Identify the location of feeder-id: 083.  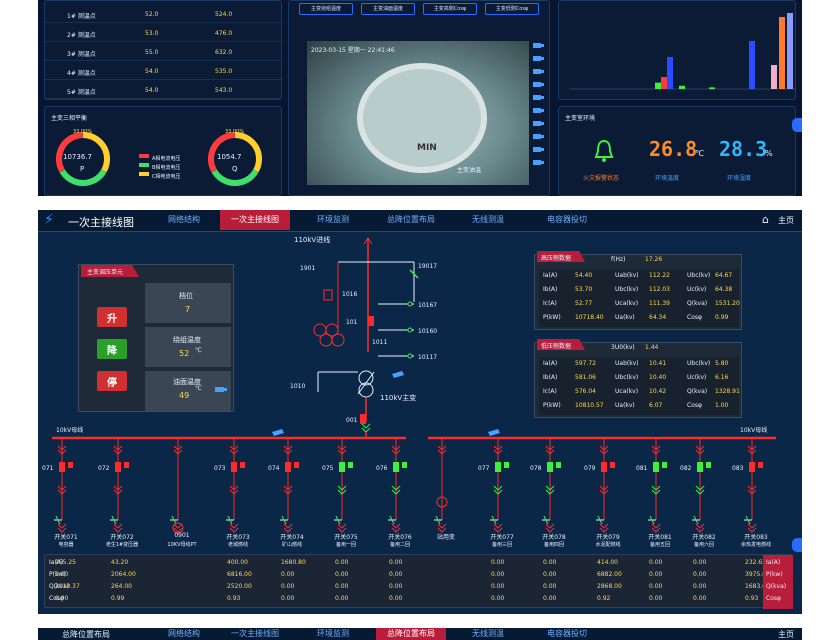
(738, 468).